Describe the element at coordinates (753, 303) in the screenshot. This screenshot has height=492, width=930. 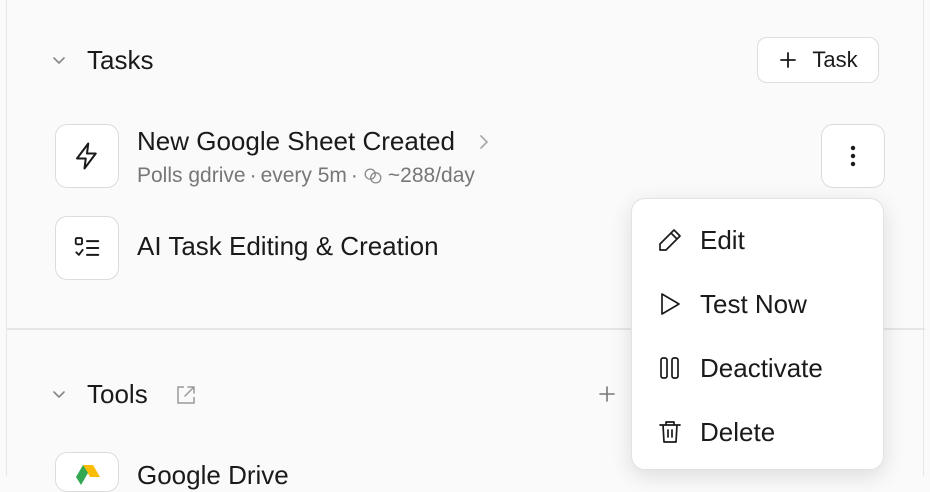
I see `menu-item-label: Test Now` at that location.